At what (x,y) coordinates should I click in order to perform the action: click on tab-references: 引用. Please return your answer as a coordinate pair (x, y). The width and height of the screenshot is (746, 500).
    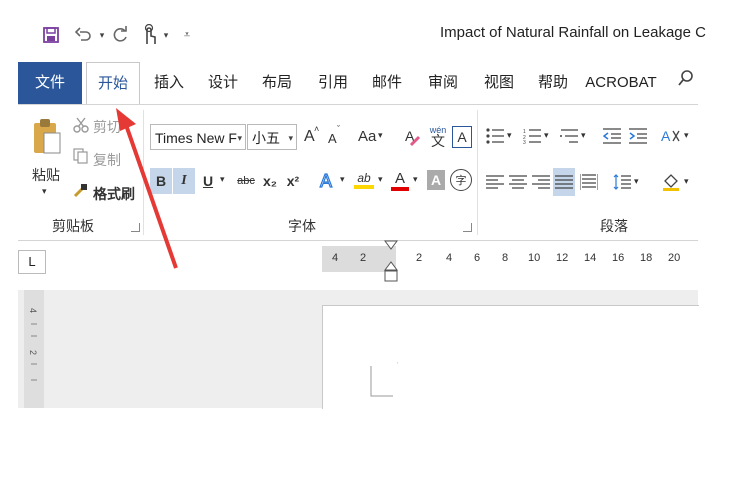
    Looking at the image, I should click on (333, 83).